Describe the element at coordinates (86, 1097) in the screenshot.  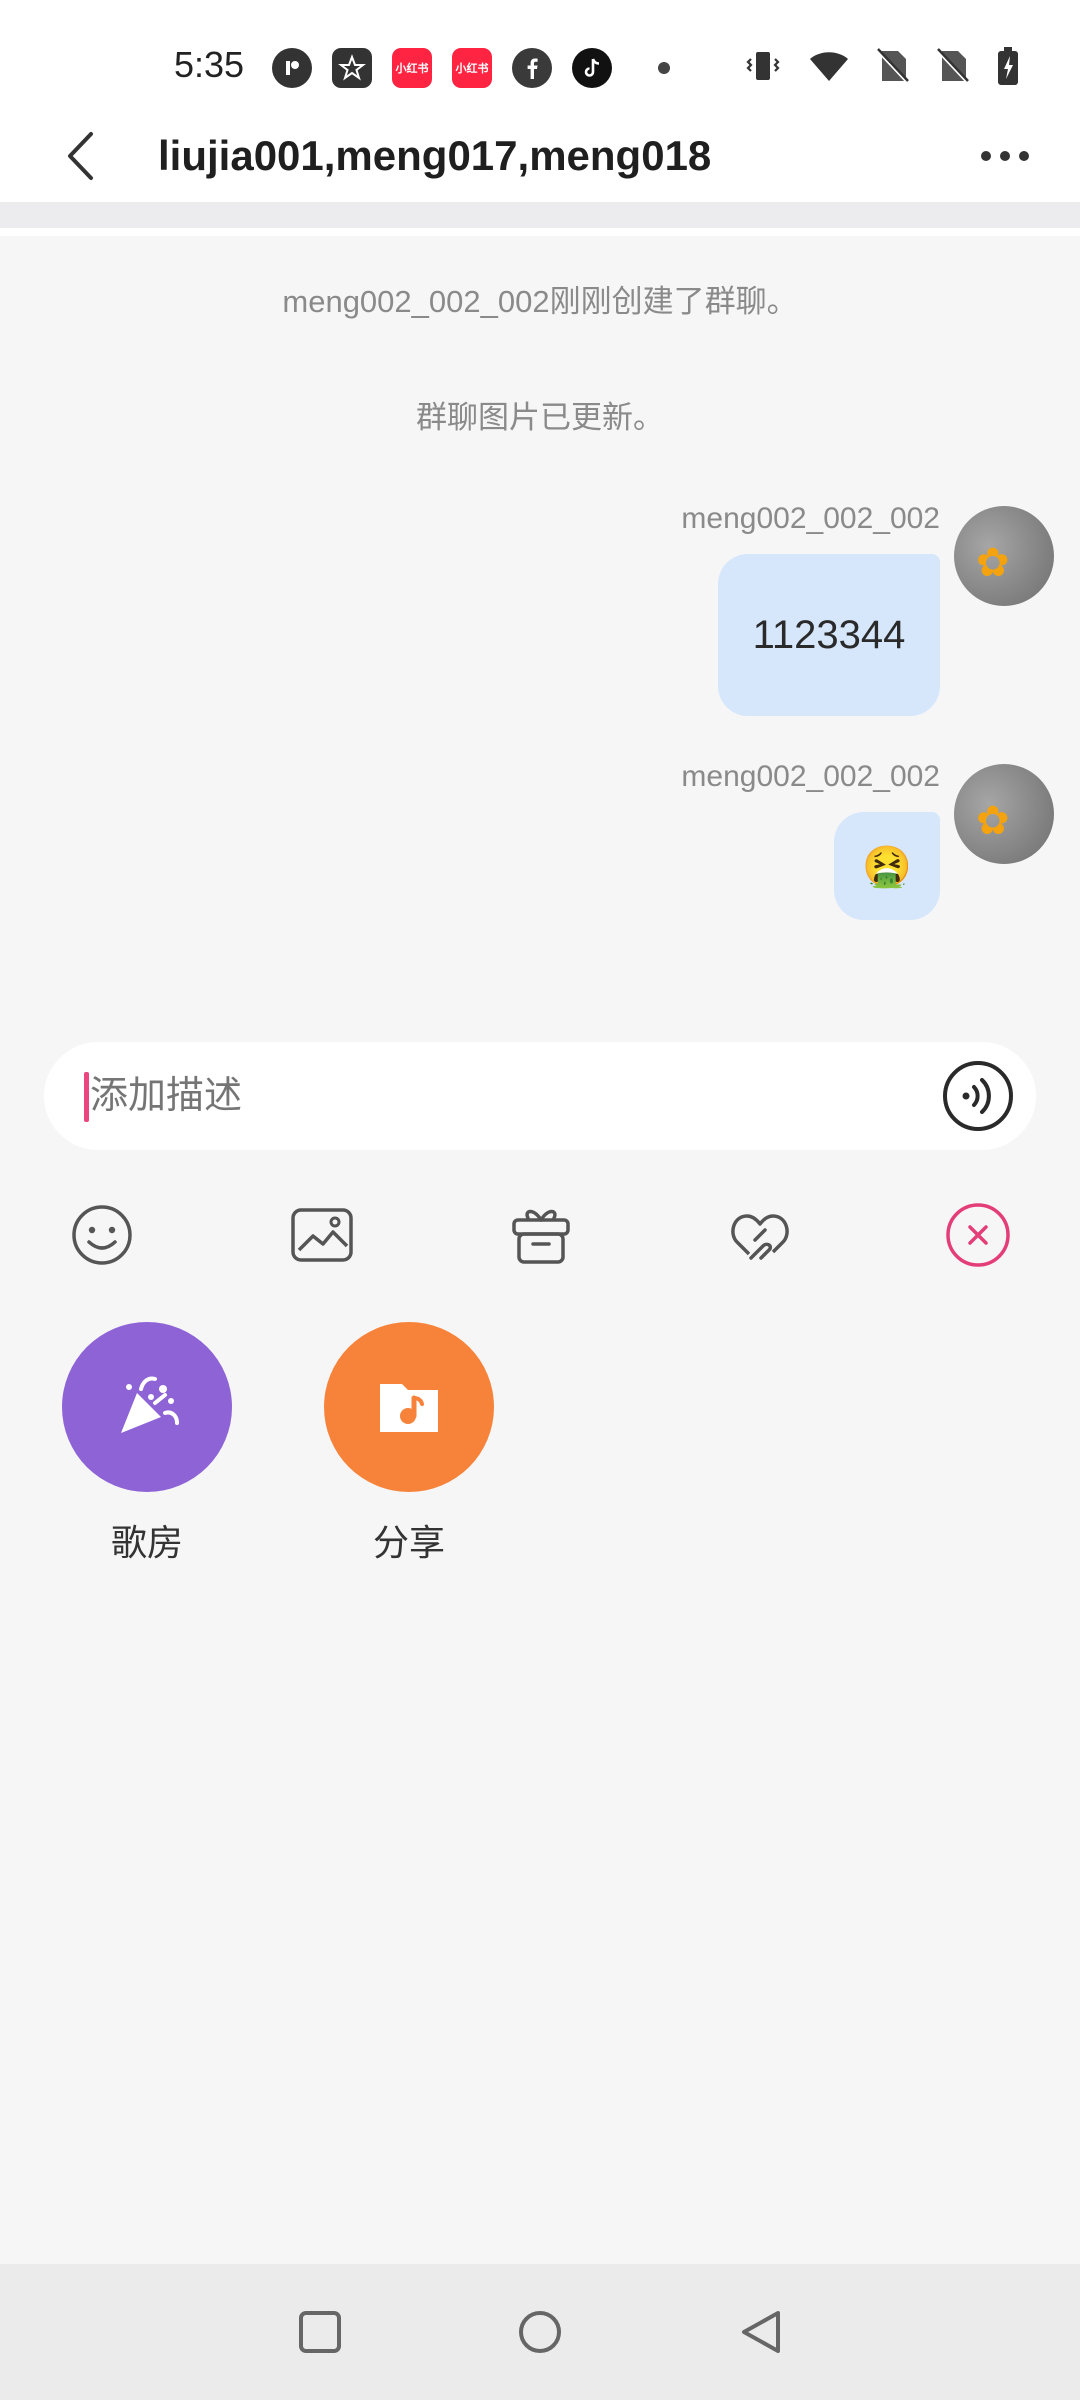
I see `text-cursor` at that location.